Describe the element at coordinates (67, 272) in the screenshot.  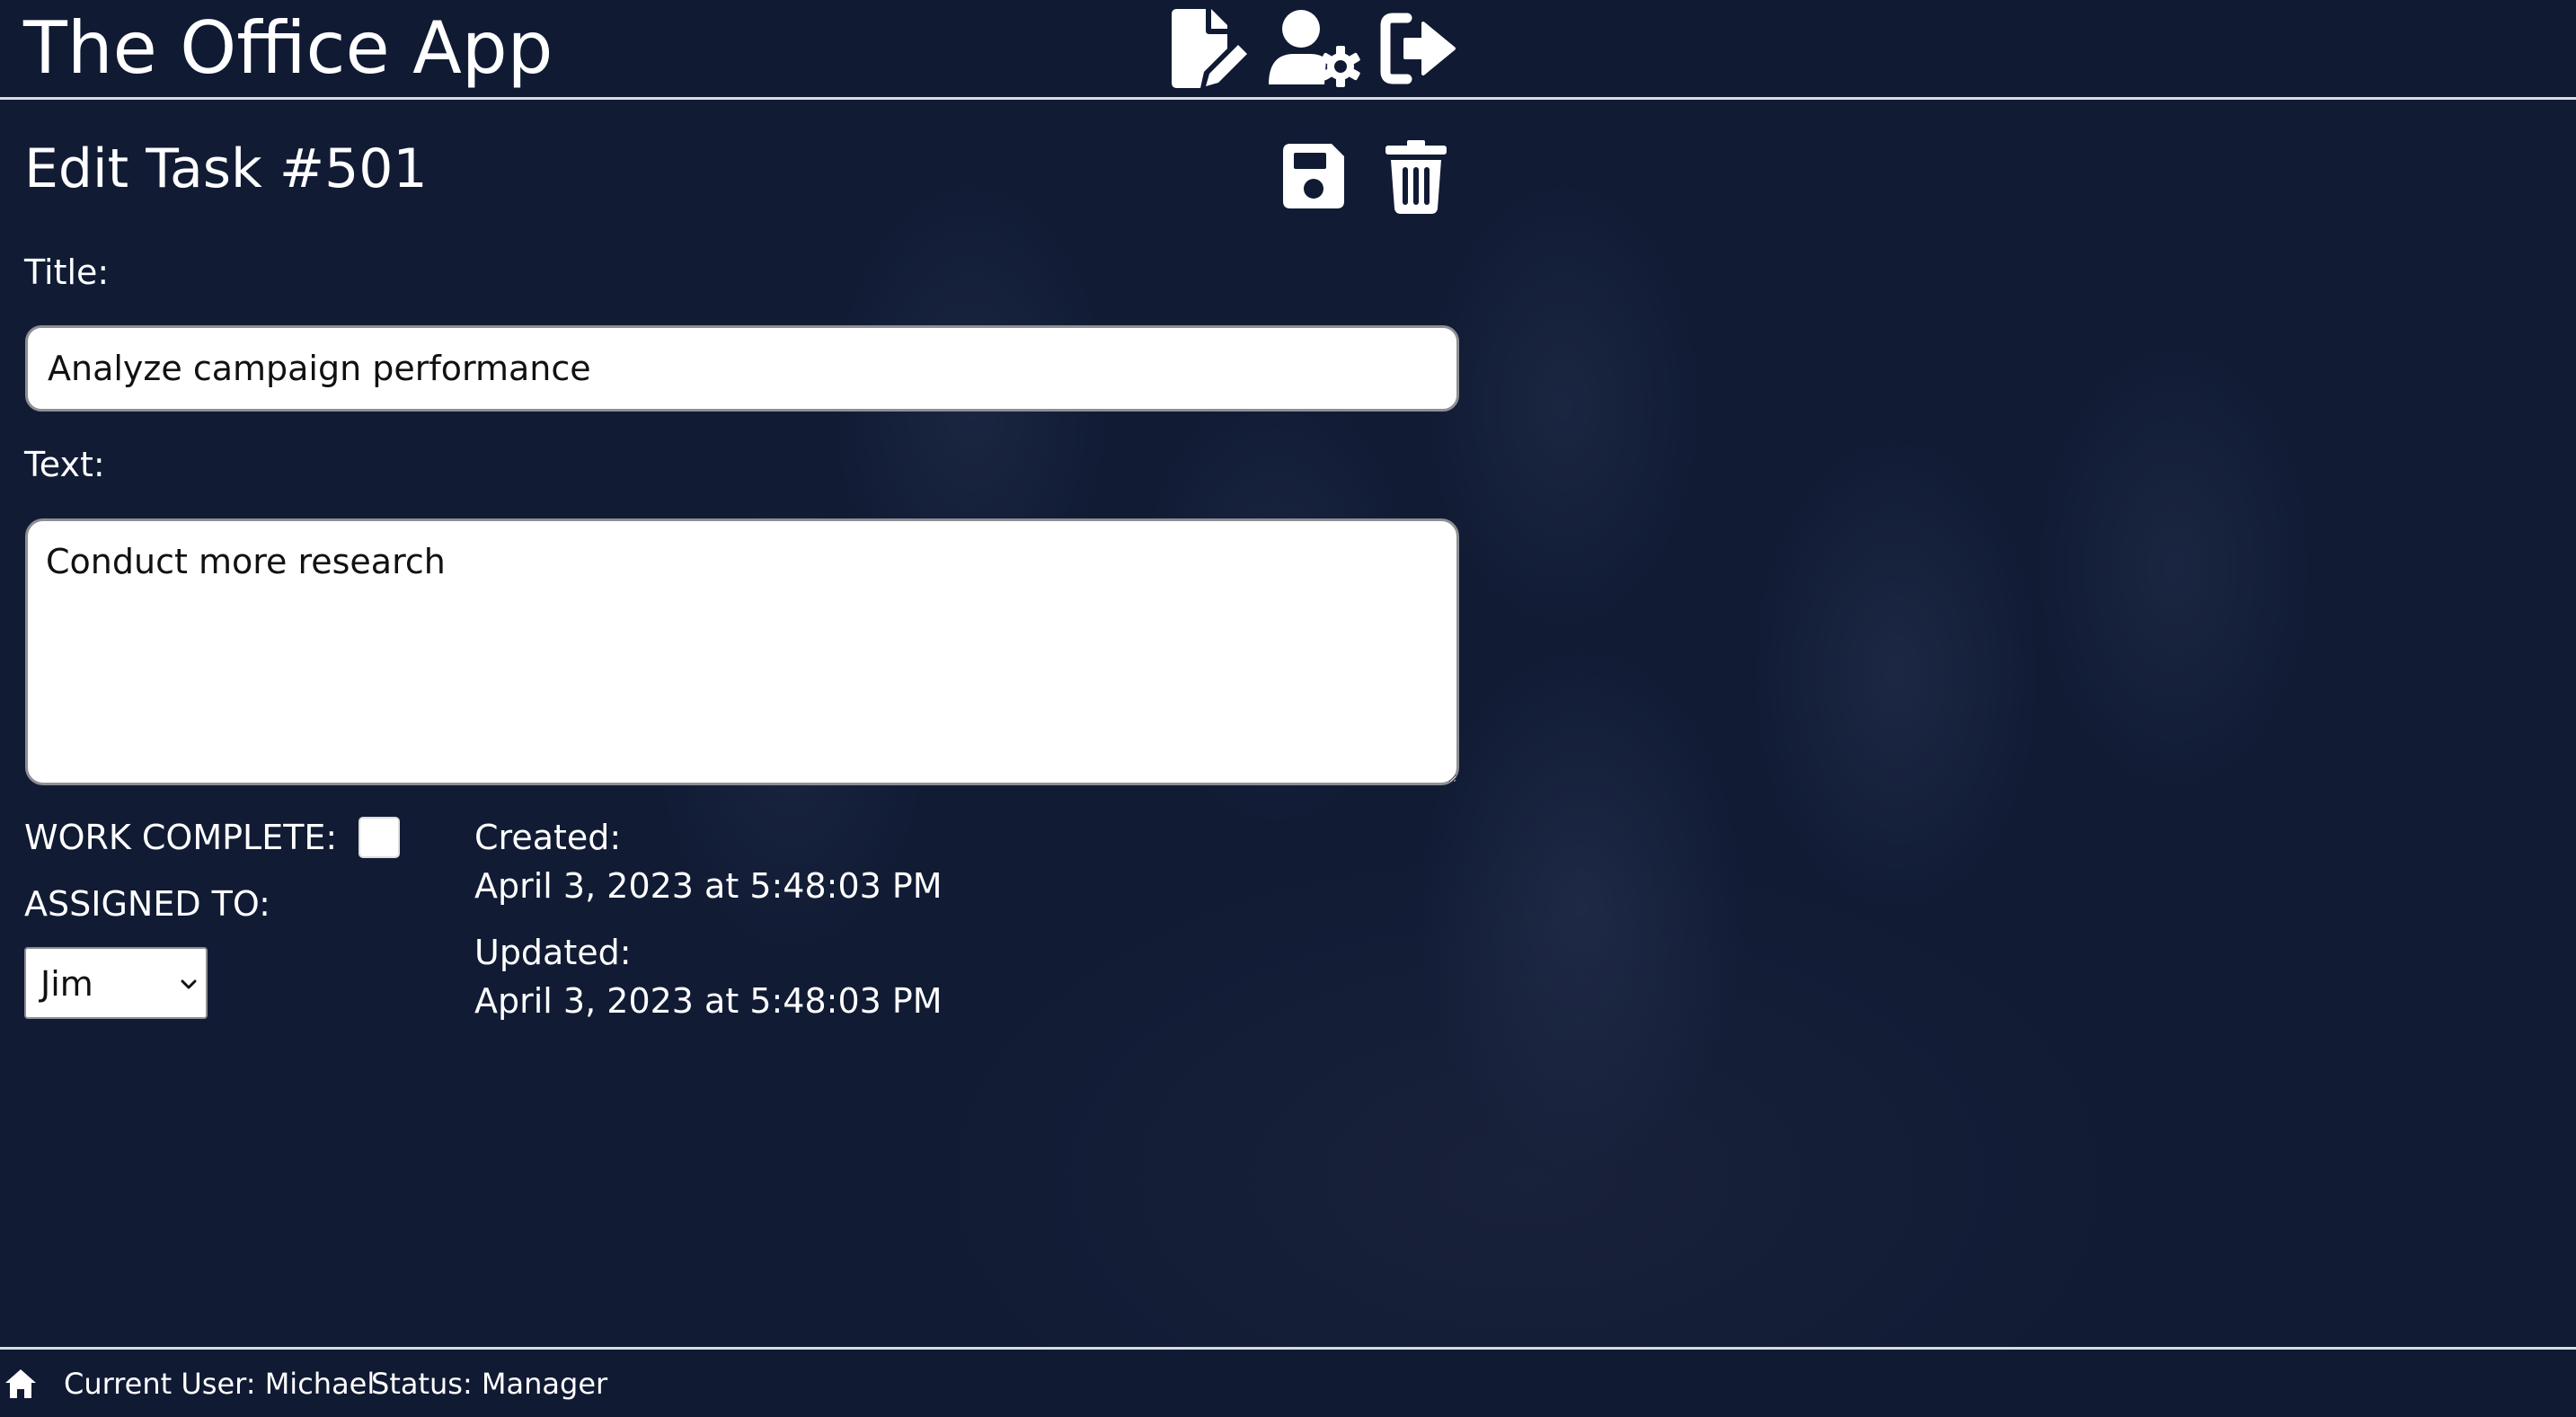
I see `title-label: Title:` at that location.